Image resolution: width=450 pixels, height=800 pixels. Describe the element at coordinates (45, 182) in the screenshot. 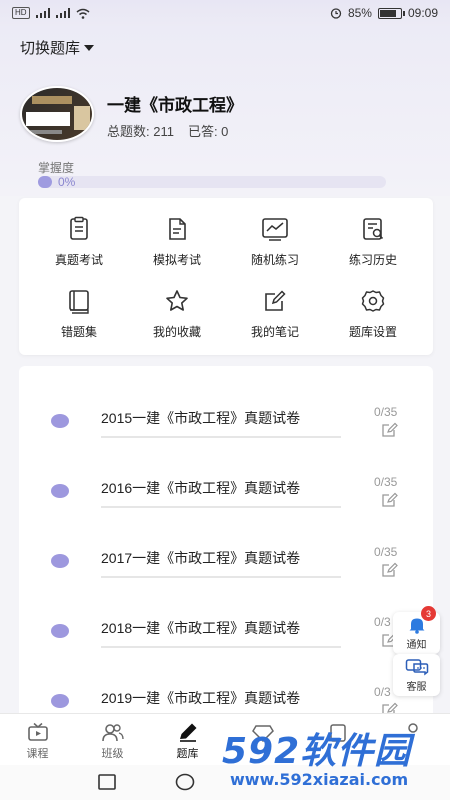

I see `mastery-progress-fill` at that location.